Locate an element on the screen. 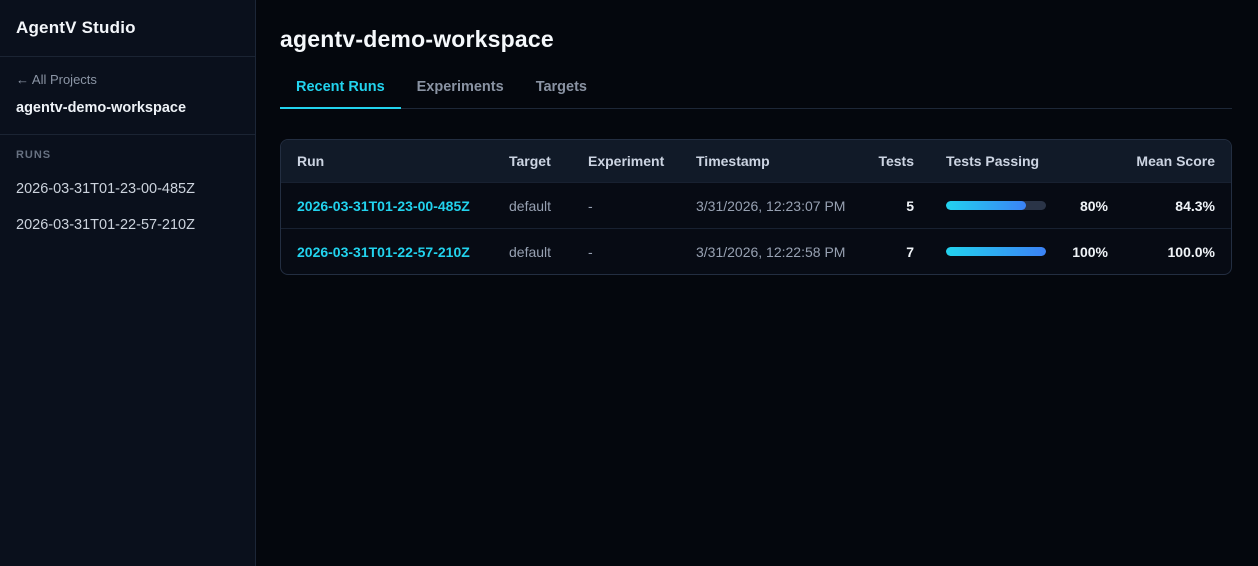  column-header-tests-passing: Tests Passing is located at coordinates (993, 161).